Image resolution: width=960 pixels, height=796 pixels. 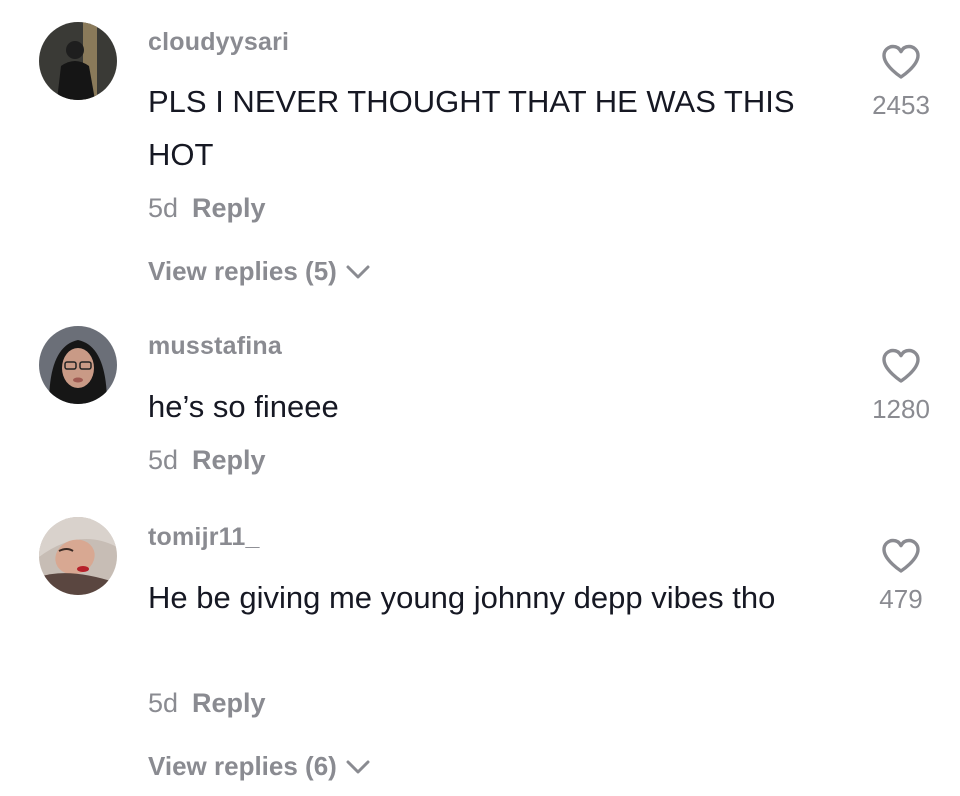 I want to click on like-count: 2453, so click(x=901, y=105).